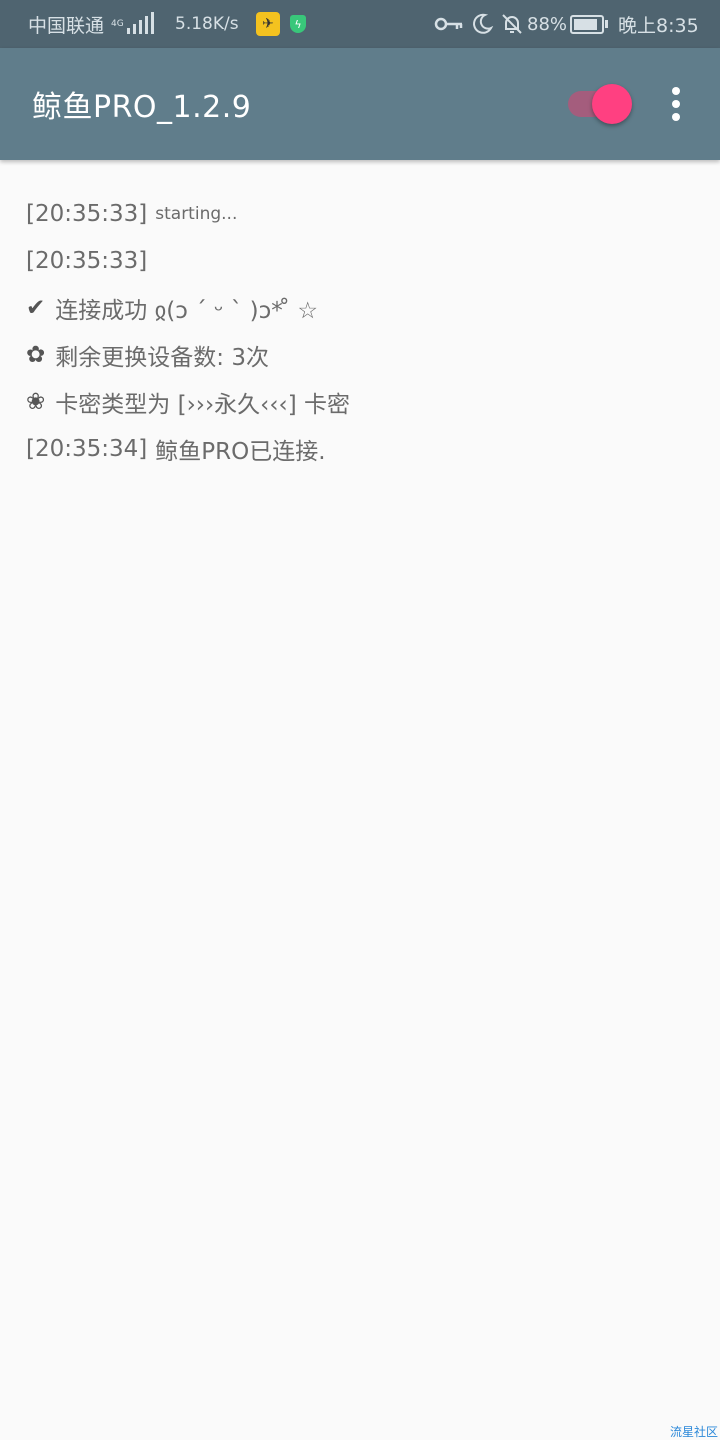 This screenshot has width=720, height=1440. I want to click on moon-icon, so click(482, 24).